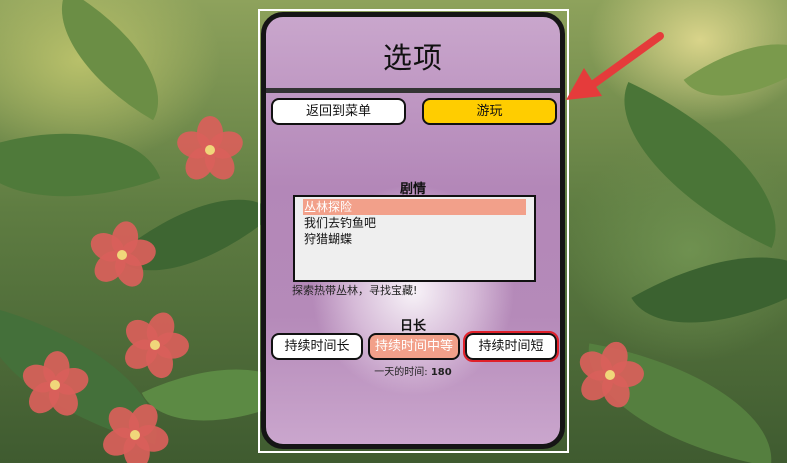 The image size is (787, 463). I want to click on day-length-heading: 日长, so click(412, 326).